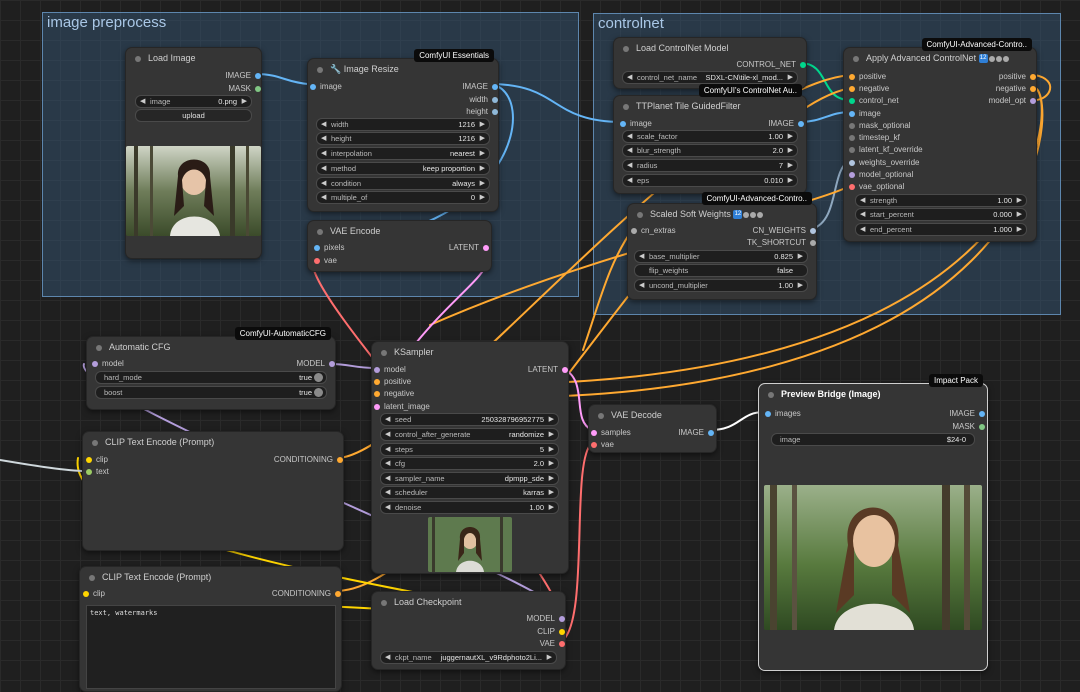 The height and width of the screenshot is (692, 1080). Describe the element at coordinates (552, 643) in the screenshot. I see `output-vae: VAE` at that location.